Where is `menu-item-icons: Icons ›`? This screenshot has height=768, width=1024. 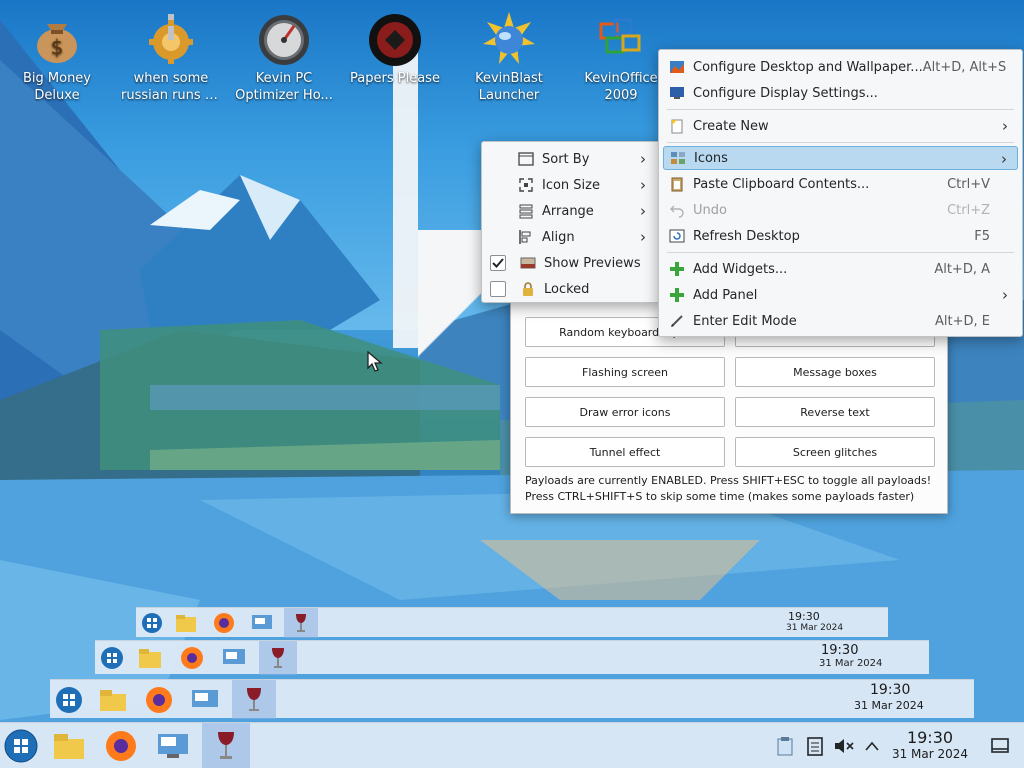
menu-item-icons: Icons › is located at coordinates (840, 158).